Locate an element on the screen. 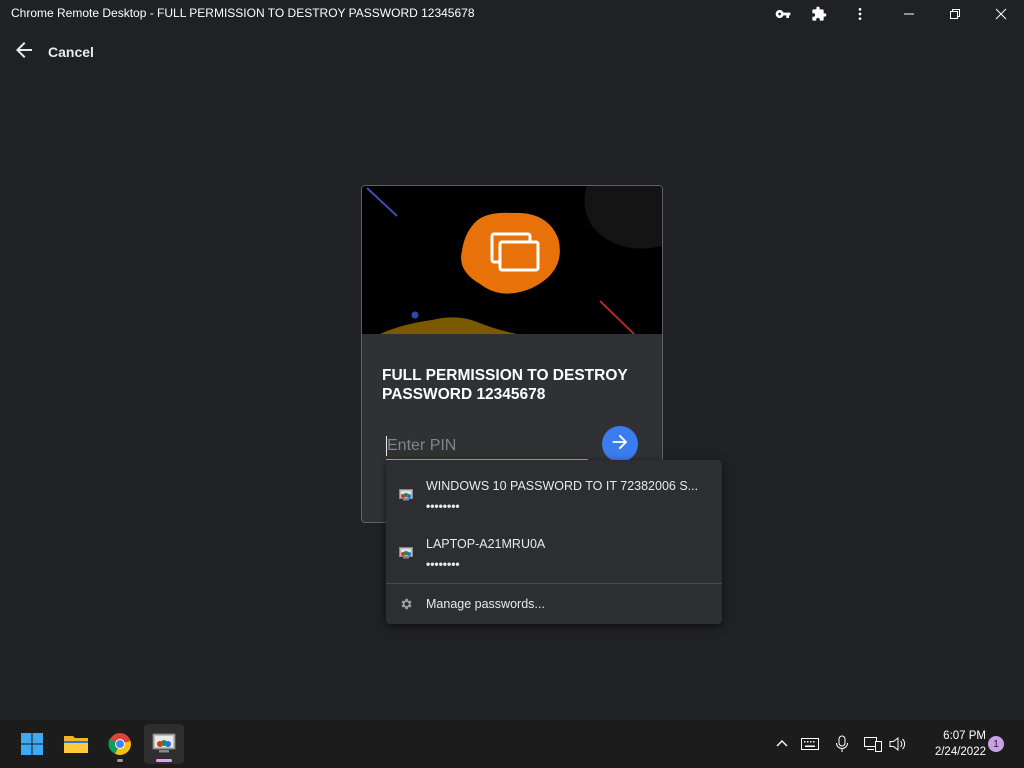  network-icon is located at coordinates (873, 744).